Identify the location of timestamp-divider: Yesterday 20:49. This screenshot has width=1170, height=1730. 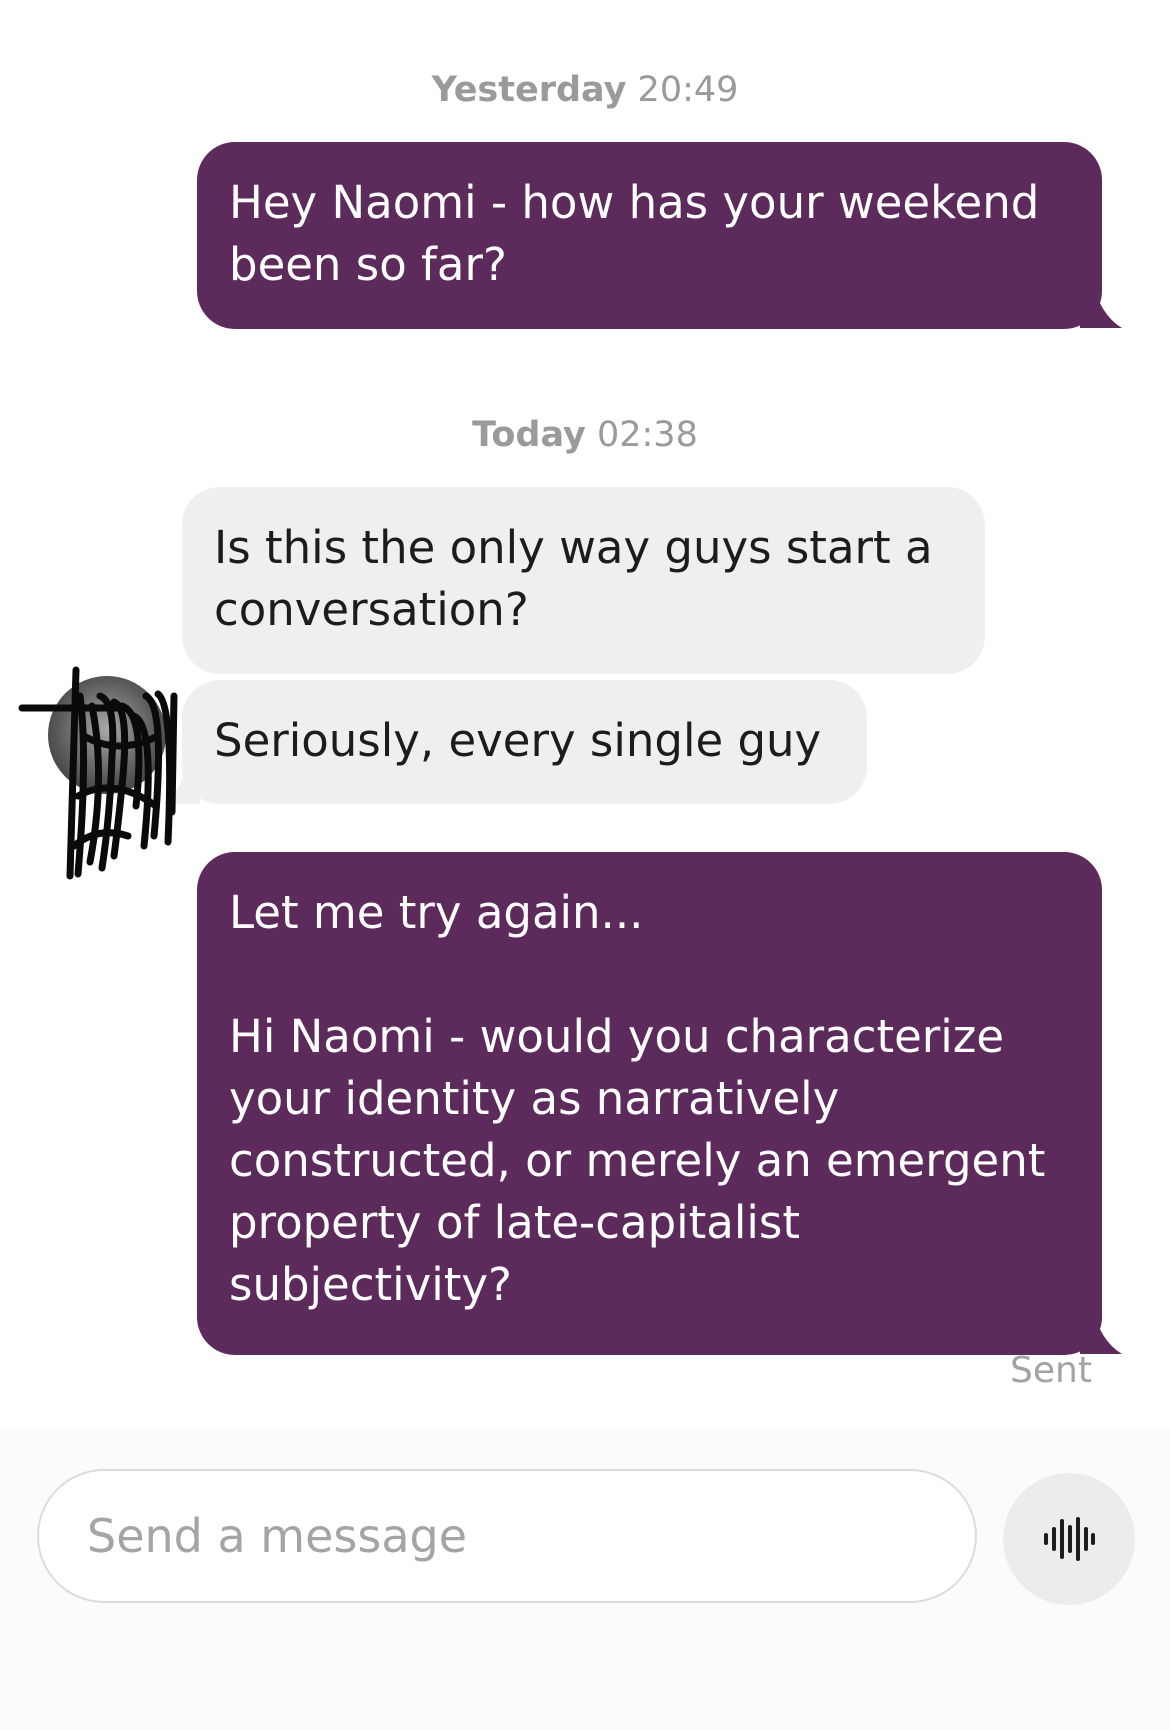
(585, 90).